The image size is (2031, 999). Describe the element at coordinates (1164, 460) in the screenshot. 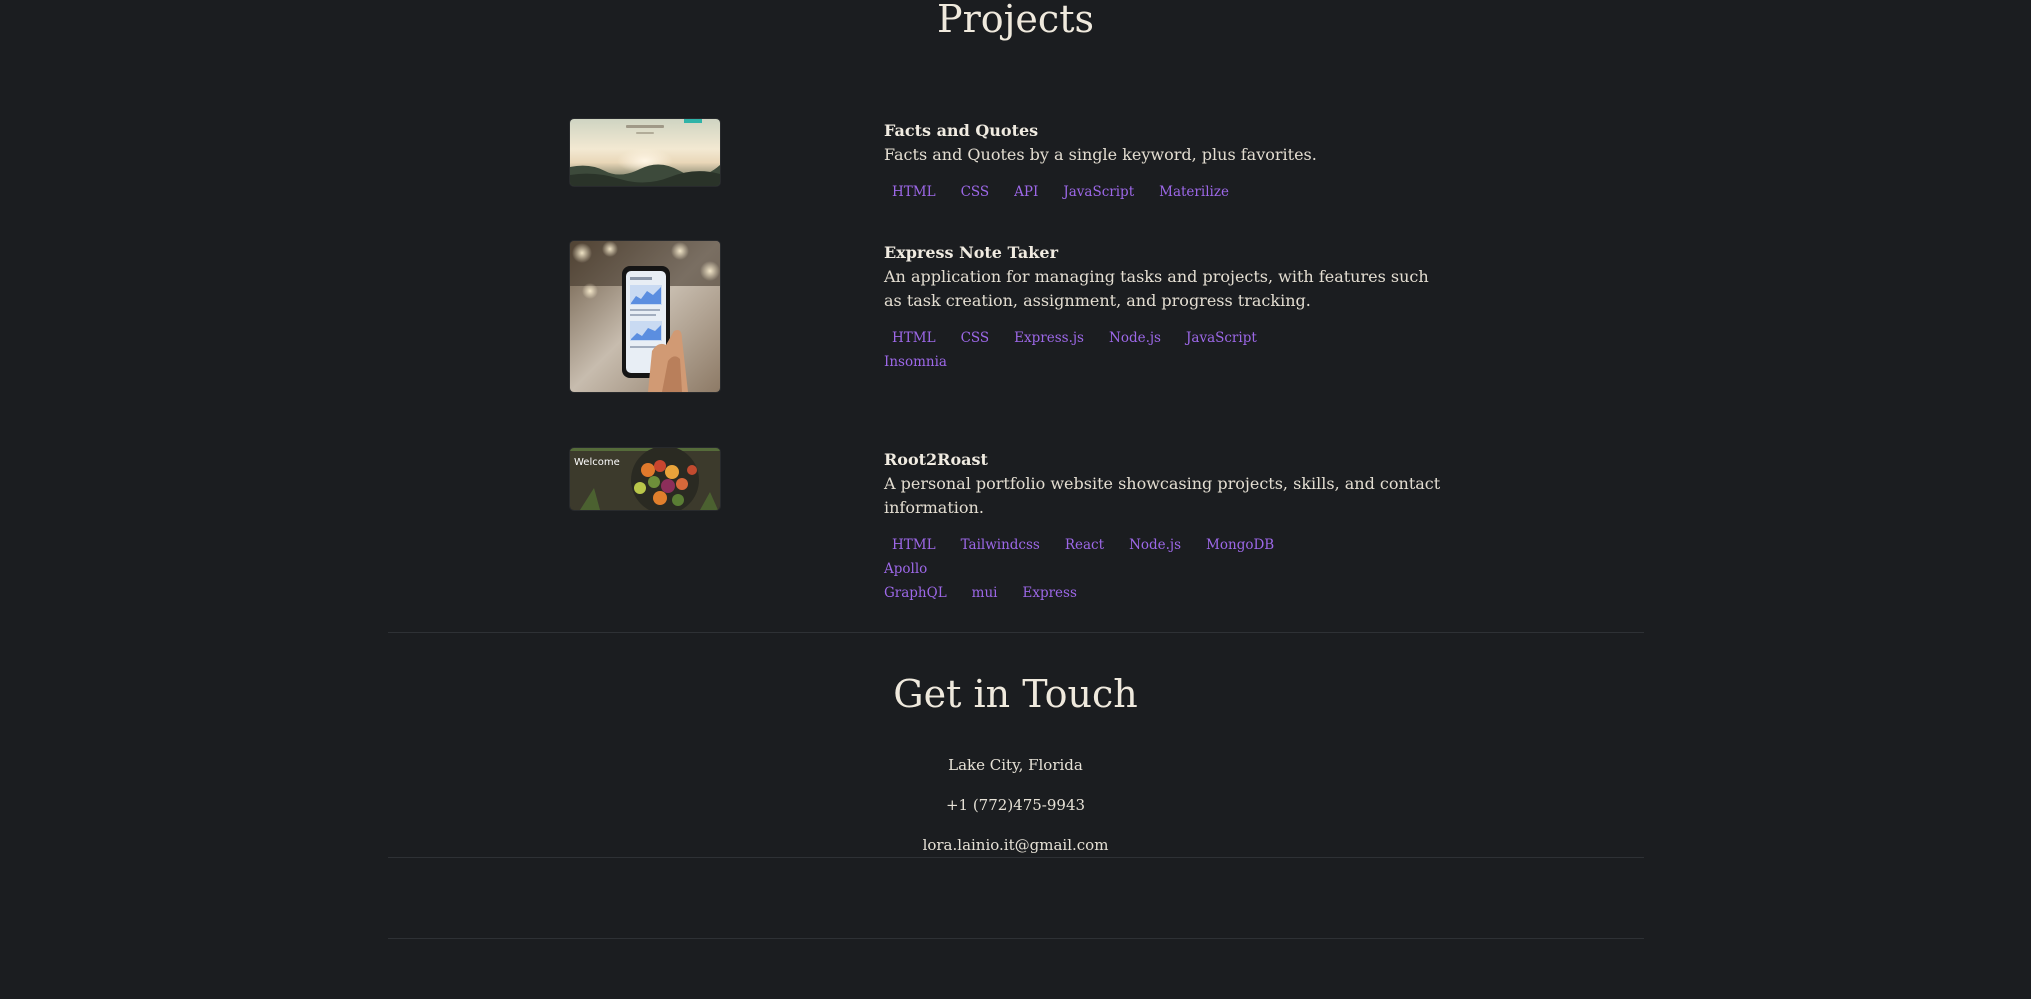

I see `project-title: Root2Roast` at that location.